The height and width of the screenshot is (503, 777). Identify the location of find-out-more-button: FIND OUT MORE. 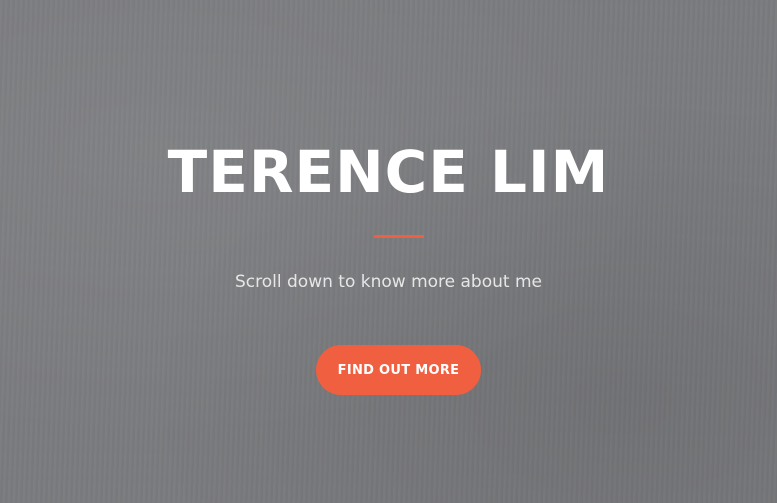
(398, 370).